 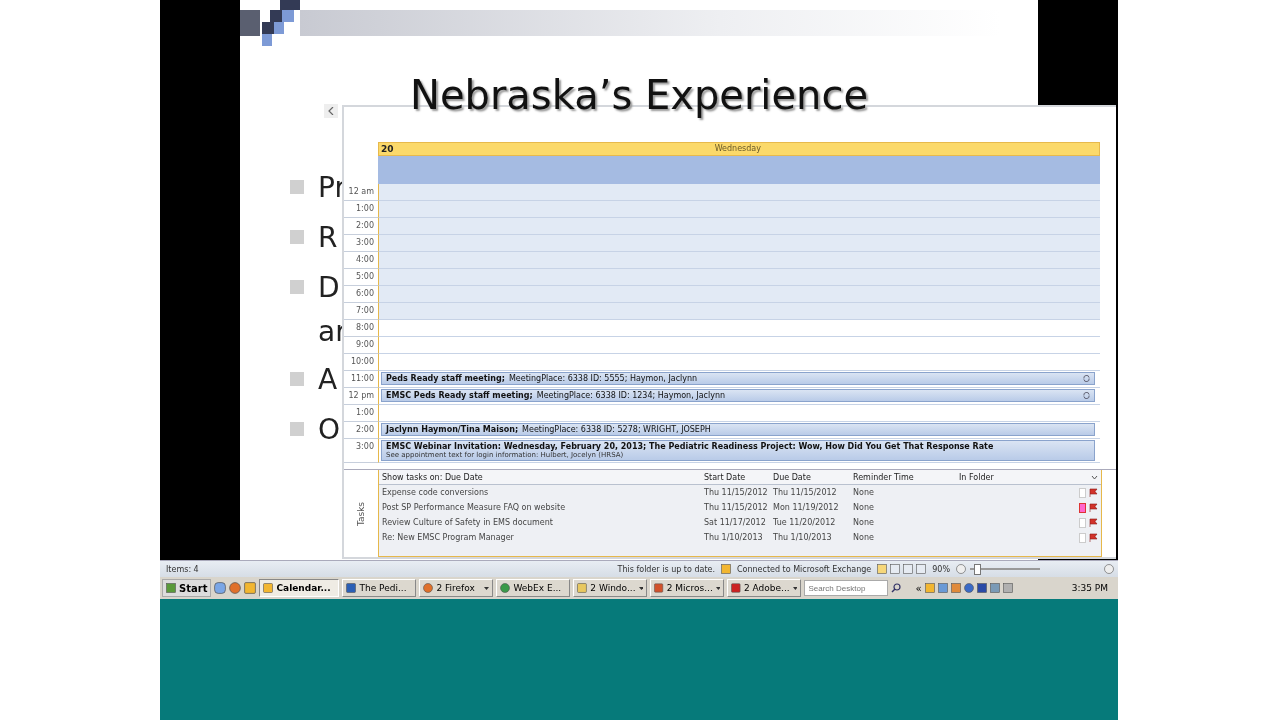 What do you see at coordinates (1094, 477) in the screenshot?
I see `chevron-down-icon` at bounding box center [1094, 477].